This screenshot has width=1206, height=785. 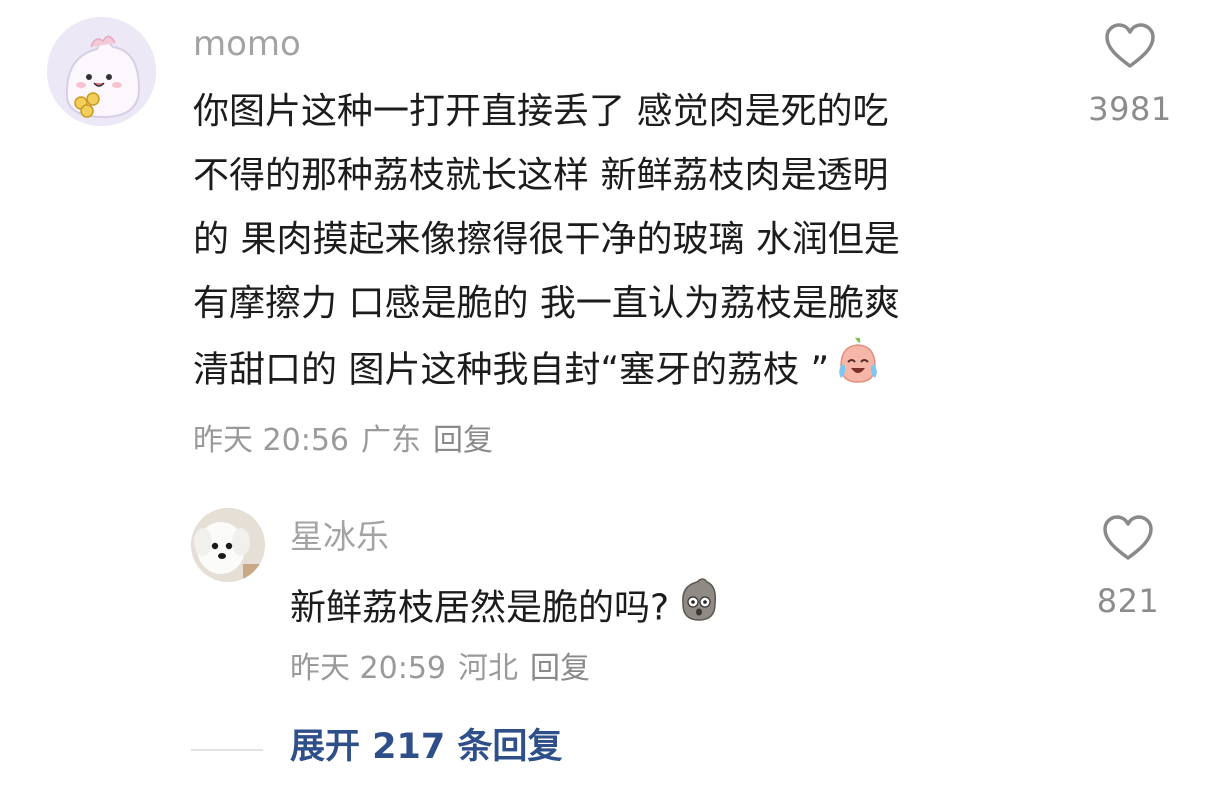 What do you see at coordinates (339, 536) in the screenshot?
I see `comment-username: 星冰乐` at bounding box center [339, 536].